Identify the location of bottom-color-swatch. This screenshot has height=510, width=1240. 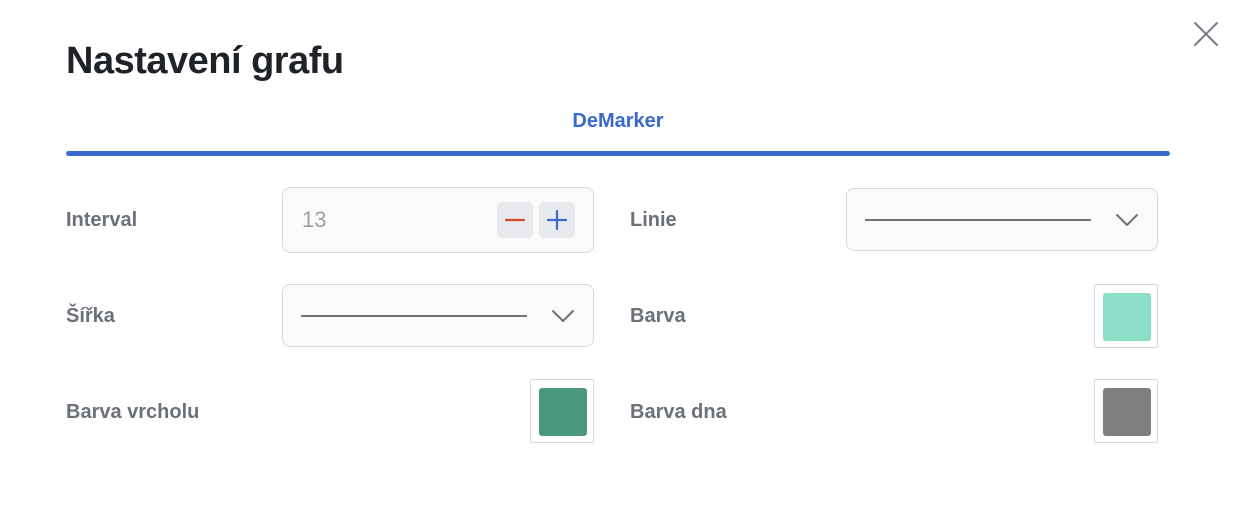
(1126, 411).